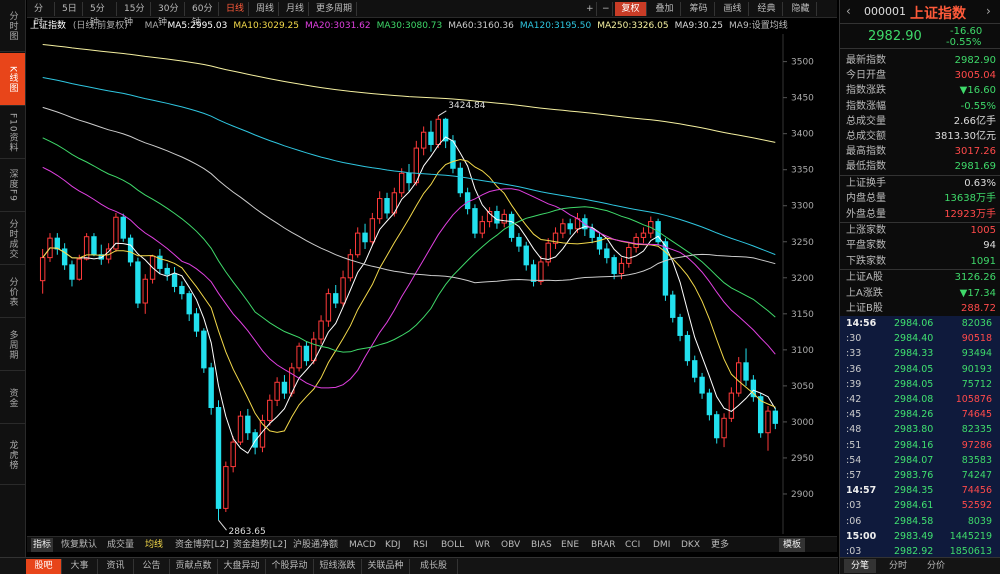  What do you see at coordinates (758, 26) in the screenshot?
I see `ma-value-8: MA9:设置均线` at bounding box center [758, 26].